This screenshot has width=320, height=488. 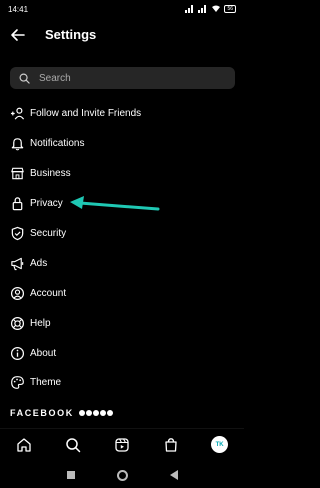 What do you see at coordinates (173, 475) in the screenshot?
I see `back-button` at bounding box center [173, 475].